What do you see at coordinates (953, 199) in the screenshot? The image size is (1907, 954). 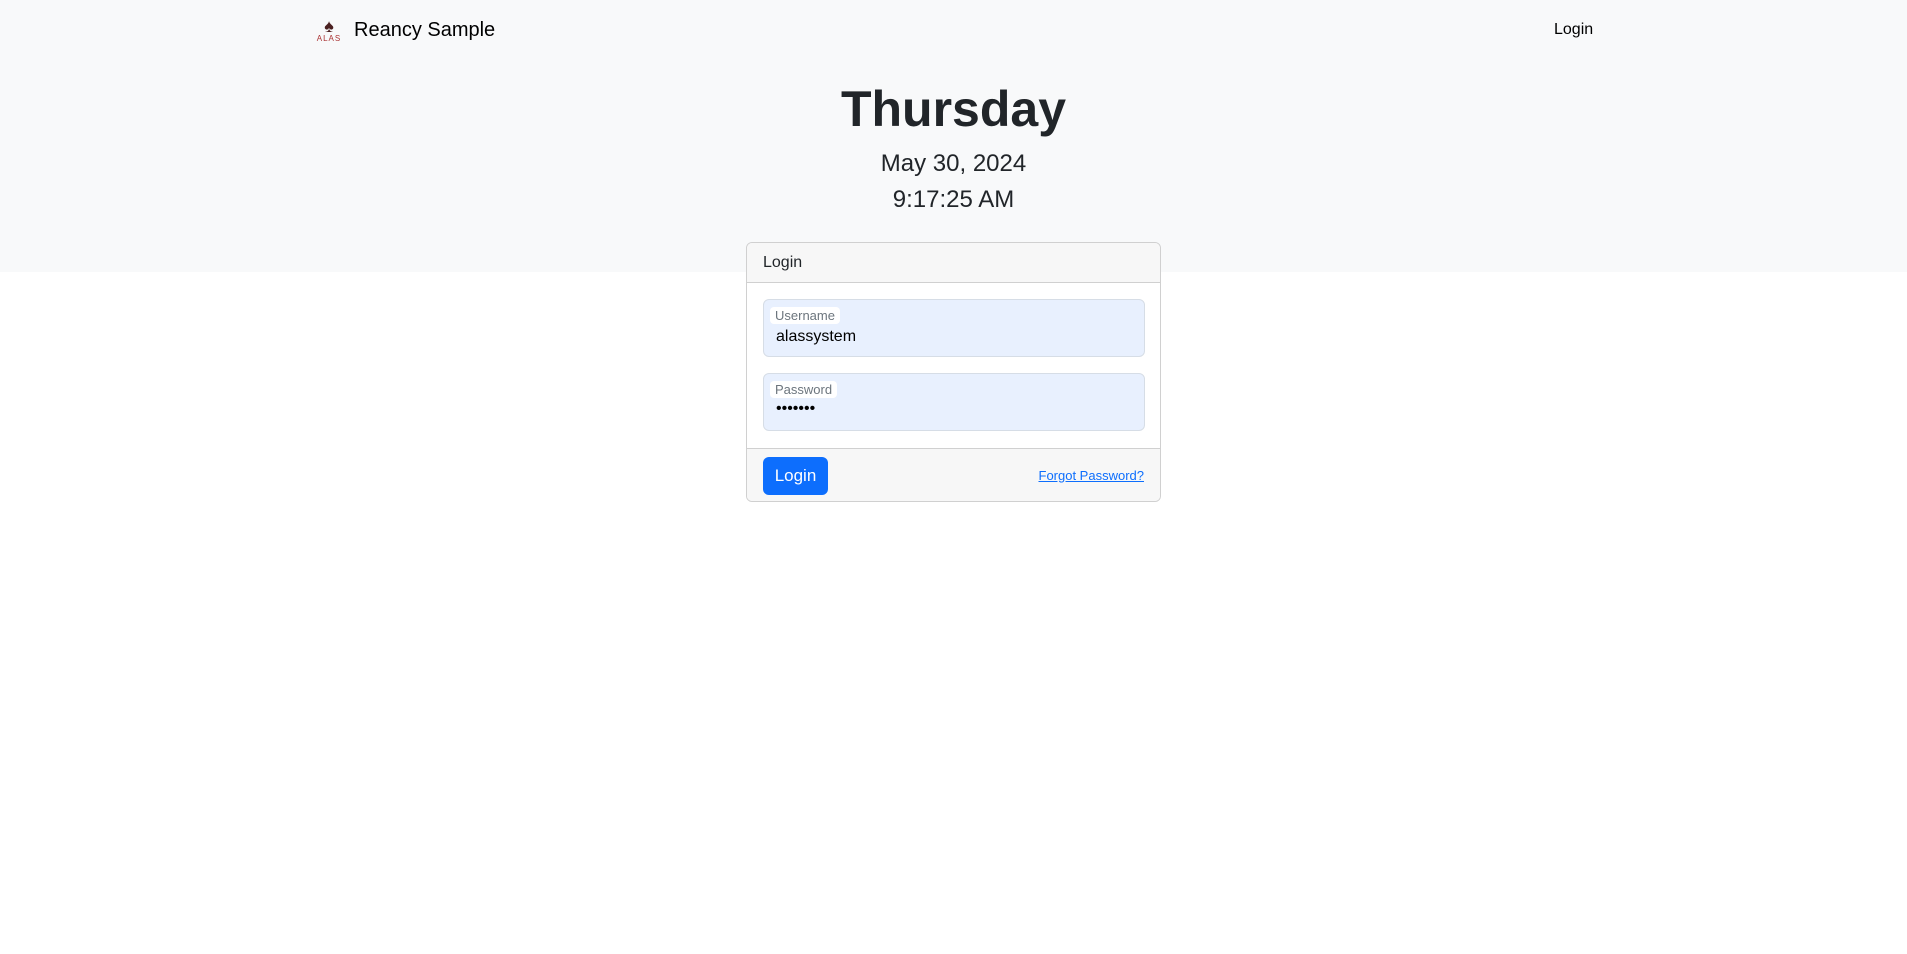 I see `time-text: 9:17:25 AM` at bounding box center [953, 199].